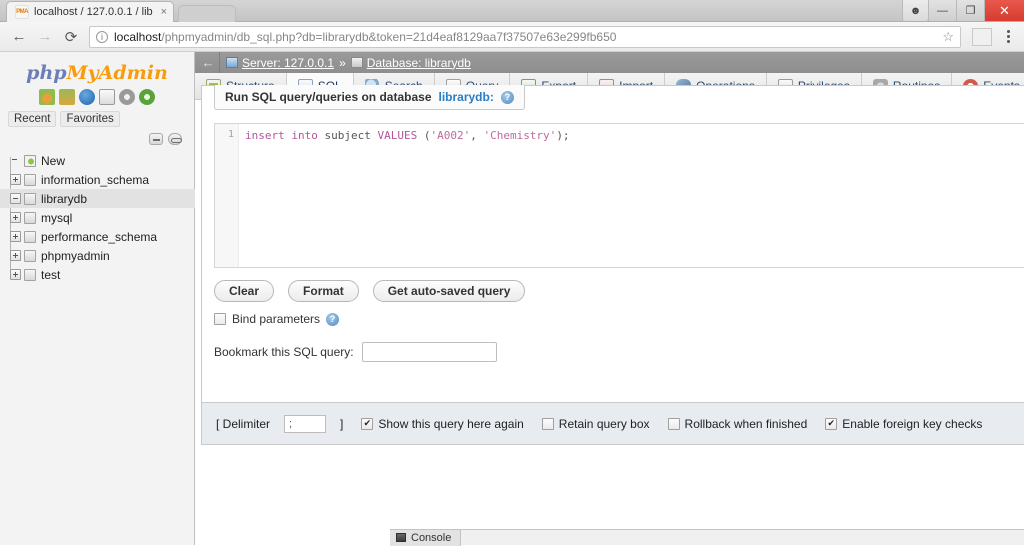 This screenshot has height=546, width=1024. What do you see at coordinates (288, 63) in the screenshot?
I see `breadcrumb-server: Server: 127.0.0.1` at bounding box center [288, 63].